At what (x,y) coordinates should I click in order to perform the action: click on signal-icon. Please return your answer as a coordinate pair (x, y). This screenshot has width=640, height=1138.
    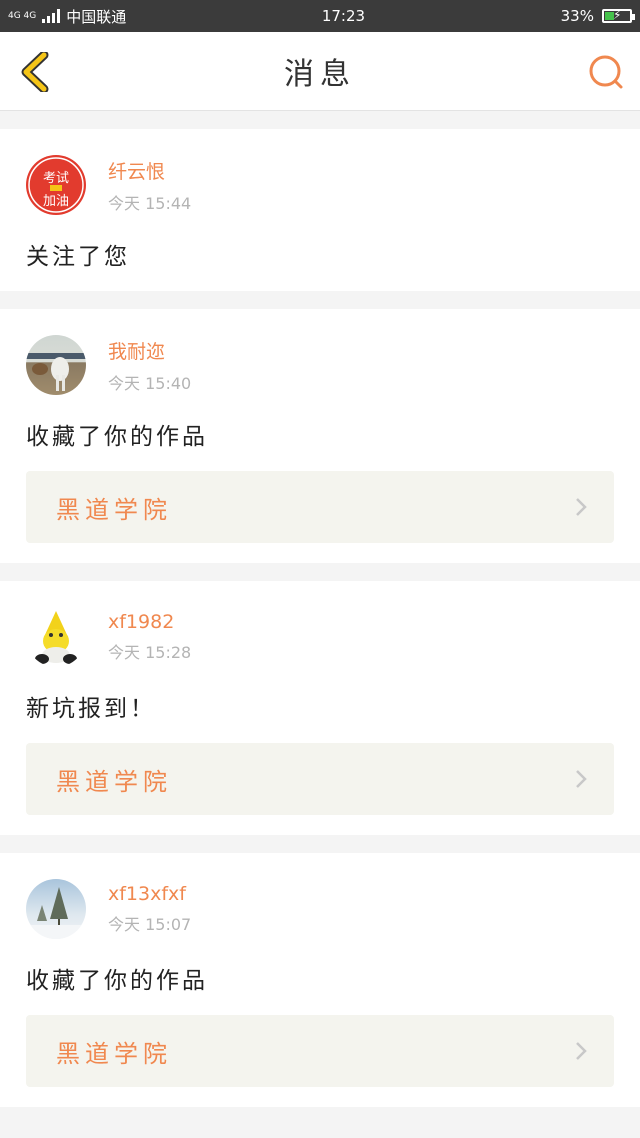
    Looking at the image, I should click on (51, 16).